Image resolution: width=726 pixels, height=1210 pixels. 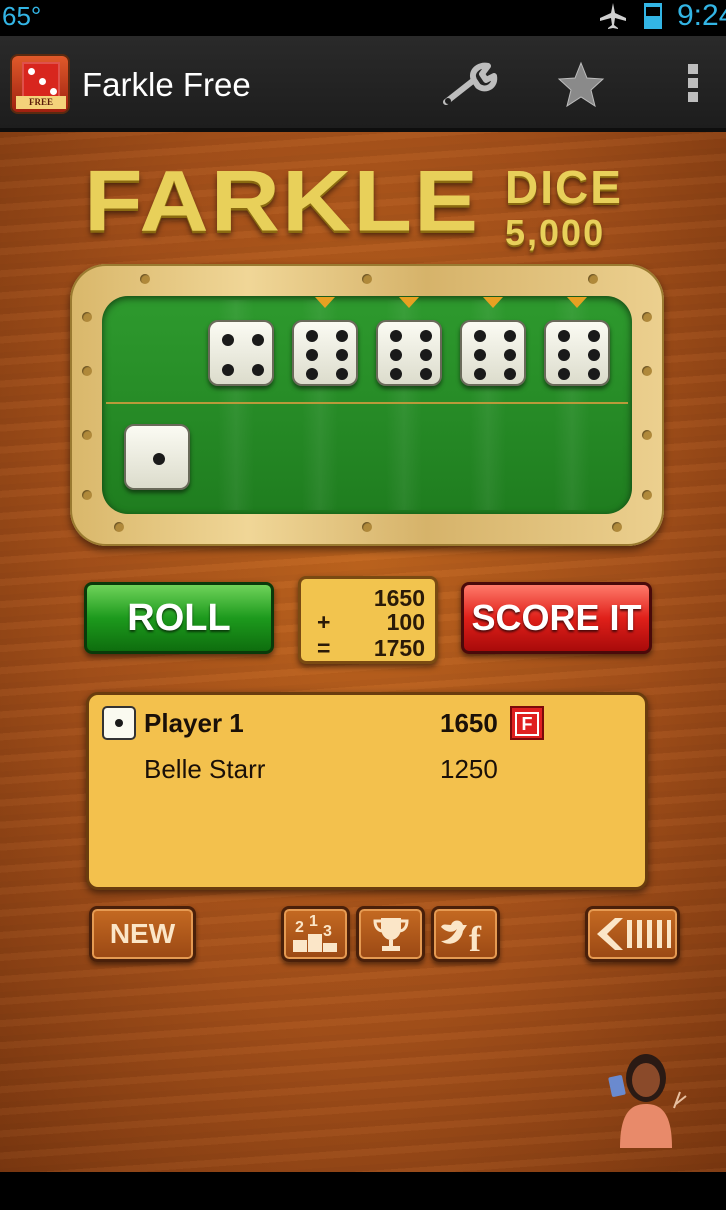 I want to click on tray-divider, so click(x=367, y=403).